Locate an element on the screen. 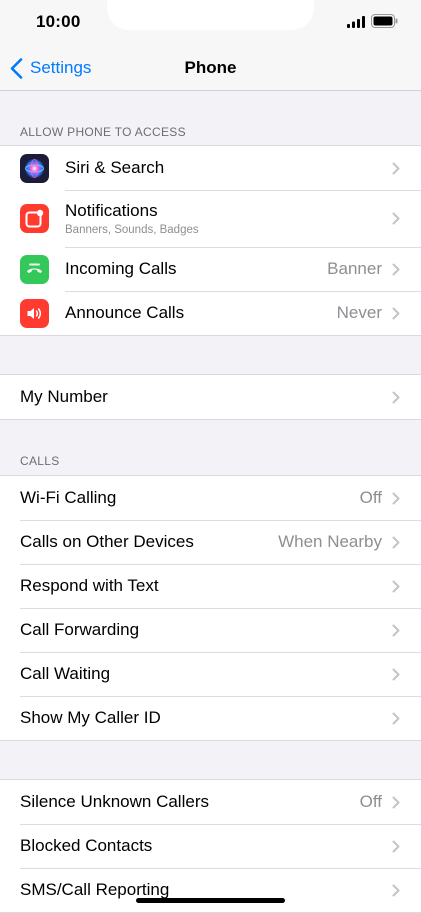  row-label: Announce Calls is located at coordinates (125, 312).